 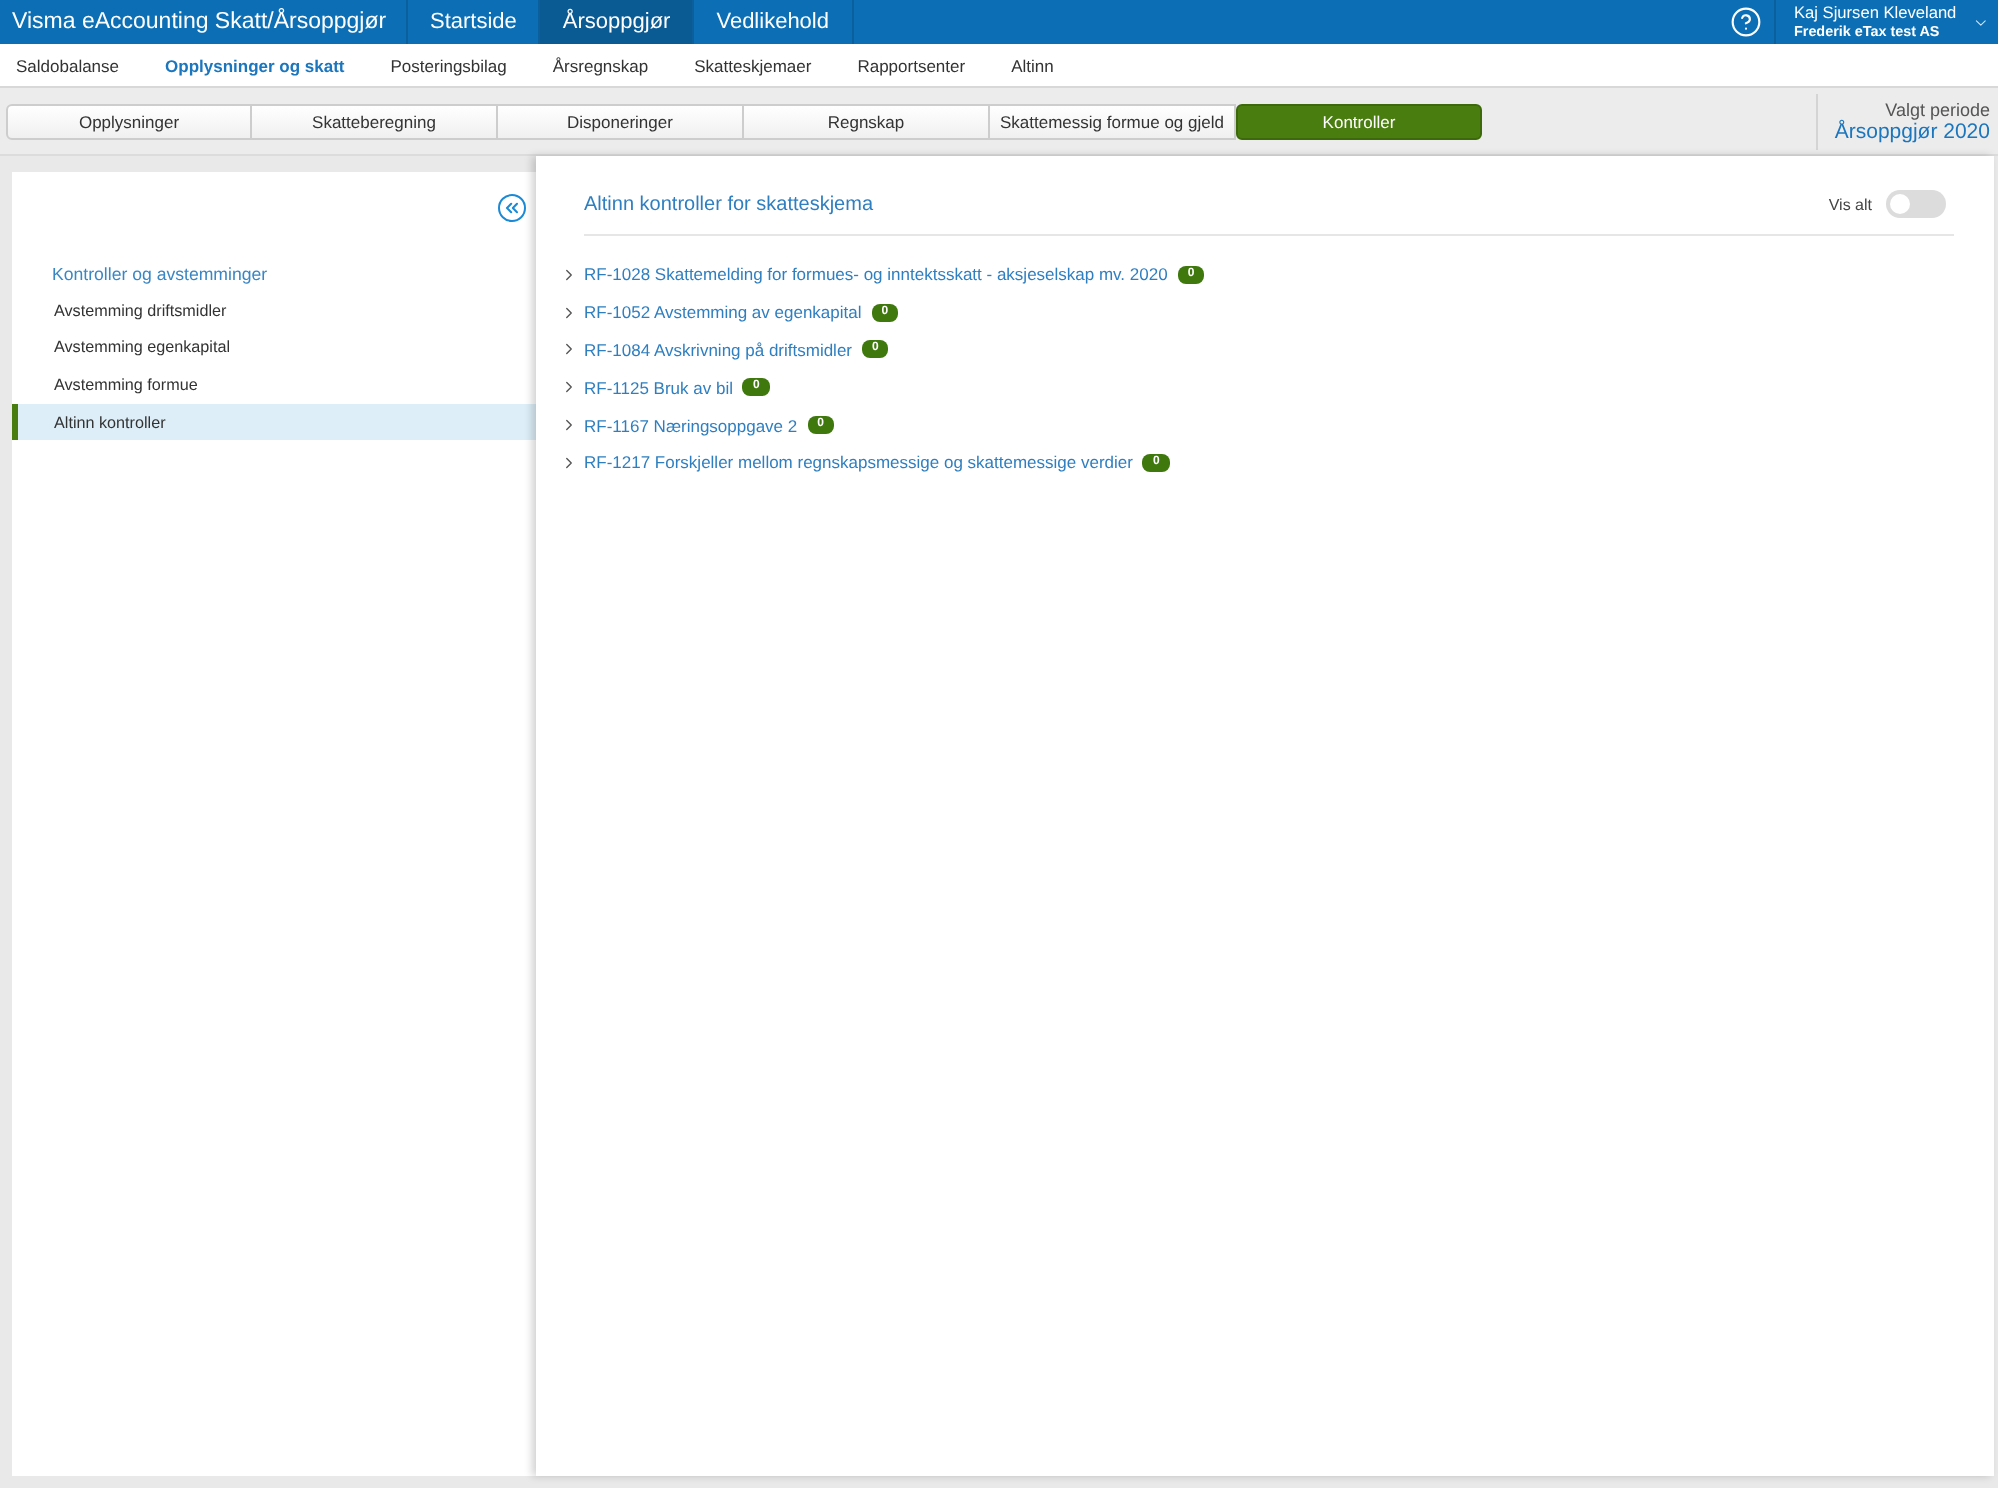 I want to click on main-nav-tab: Årsoppgjør, so click(x=617, y=22).